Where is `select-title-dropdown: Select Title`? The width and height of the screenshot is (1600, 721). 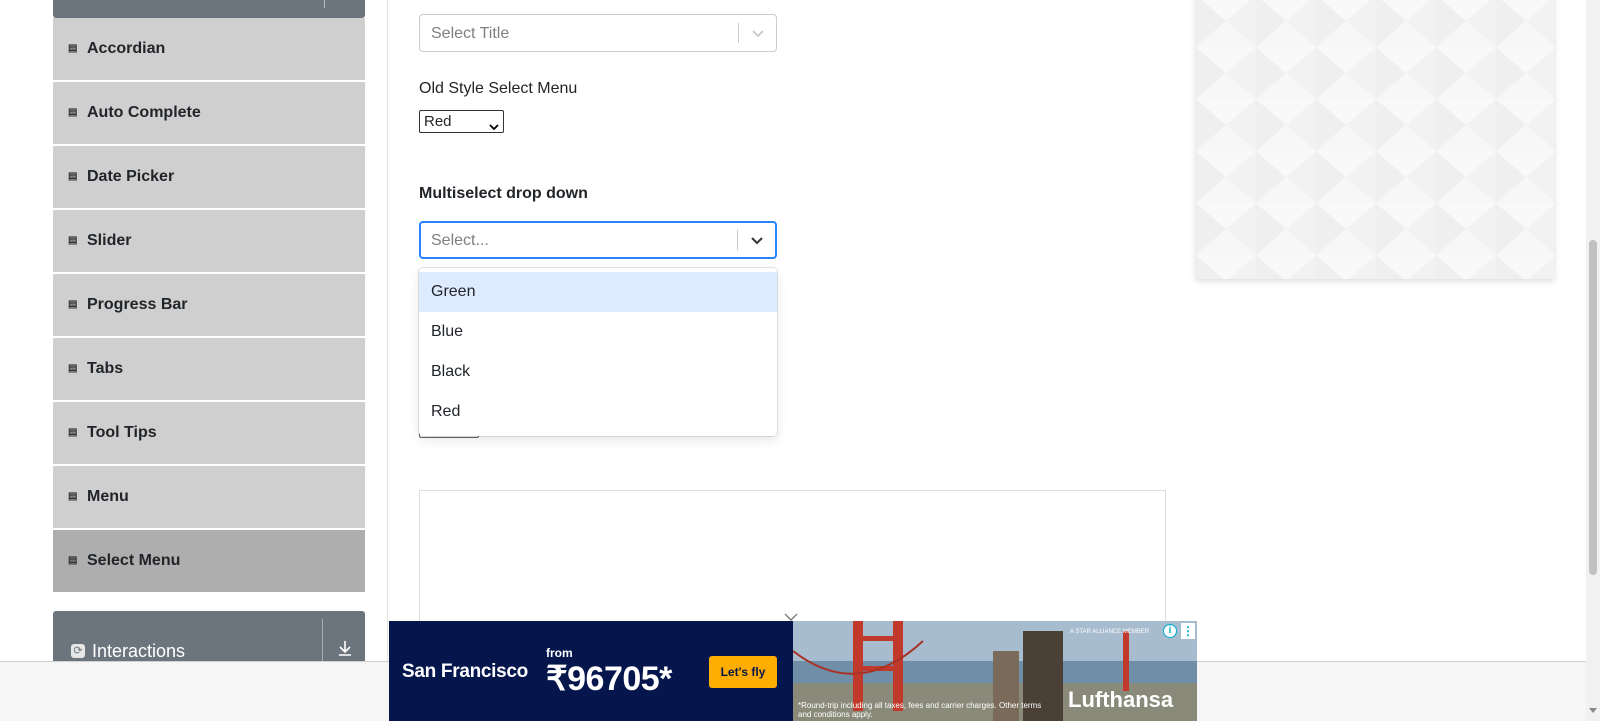
select-title-dropdown: Select Title is located at coordinates (598, 33).